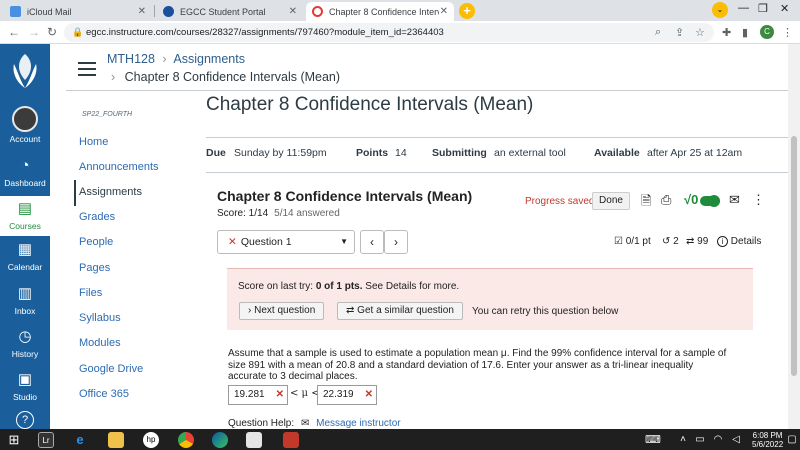 This screenshot has width=800, height=450. I want to click on course-nav-announcements: Announcements, so click(119, 167).